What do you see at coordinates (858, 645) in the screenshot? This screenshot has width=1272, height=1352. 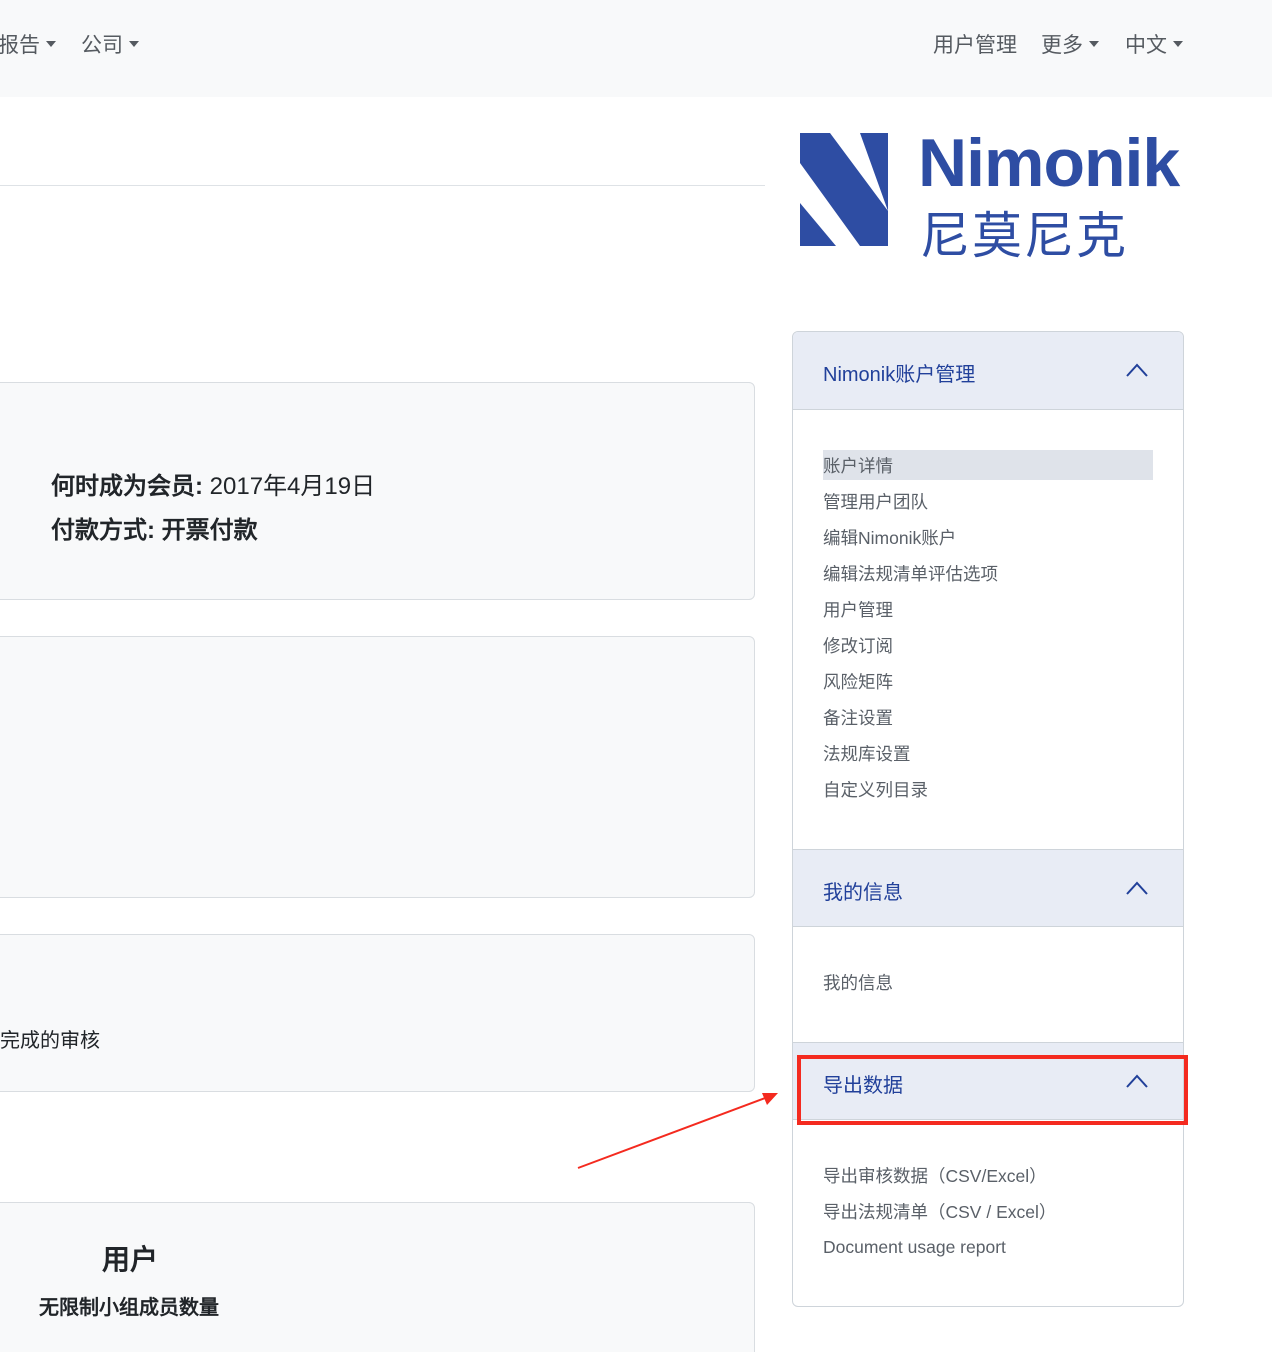 I see `sidebar-link-change-subscription: 修改订阅` at bounding box center [858, 645].